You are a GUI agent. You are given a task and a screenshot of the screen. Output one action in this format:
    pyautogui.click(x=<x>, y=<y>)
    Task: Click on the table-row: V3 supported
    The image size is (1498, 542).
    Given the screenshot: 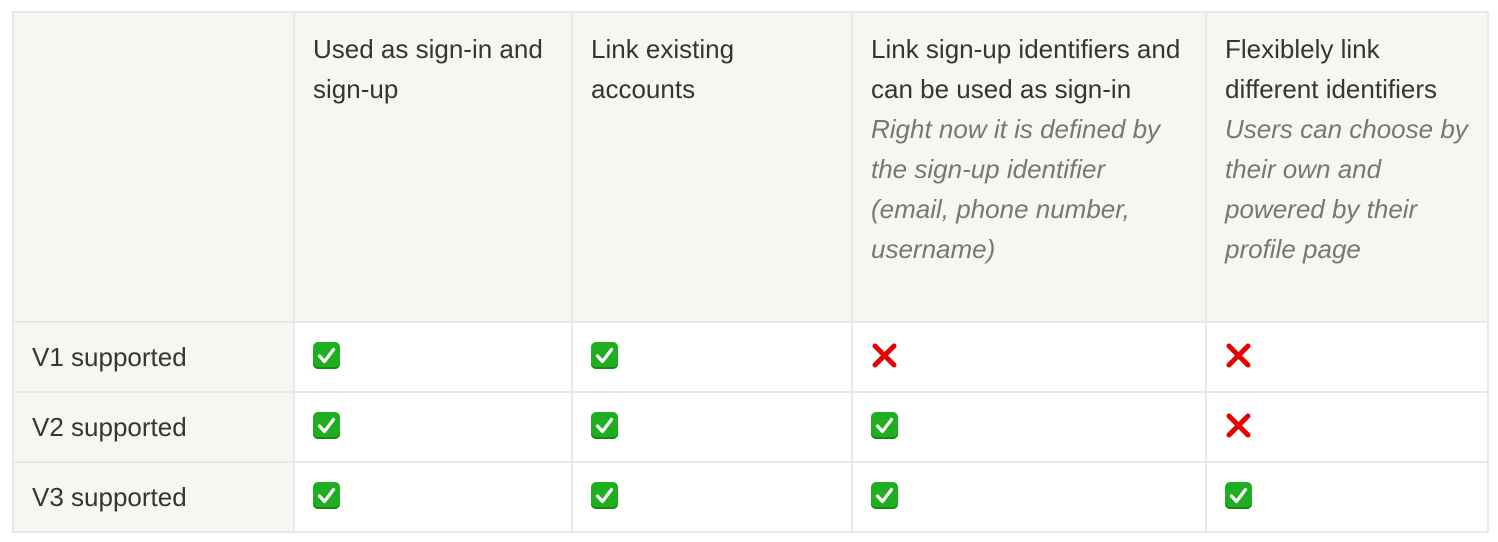 What is the action you would take?
    pyautogui.click(x=750, y=497)
    